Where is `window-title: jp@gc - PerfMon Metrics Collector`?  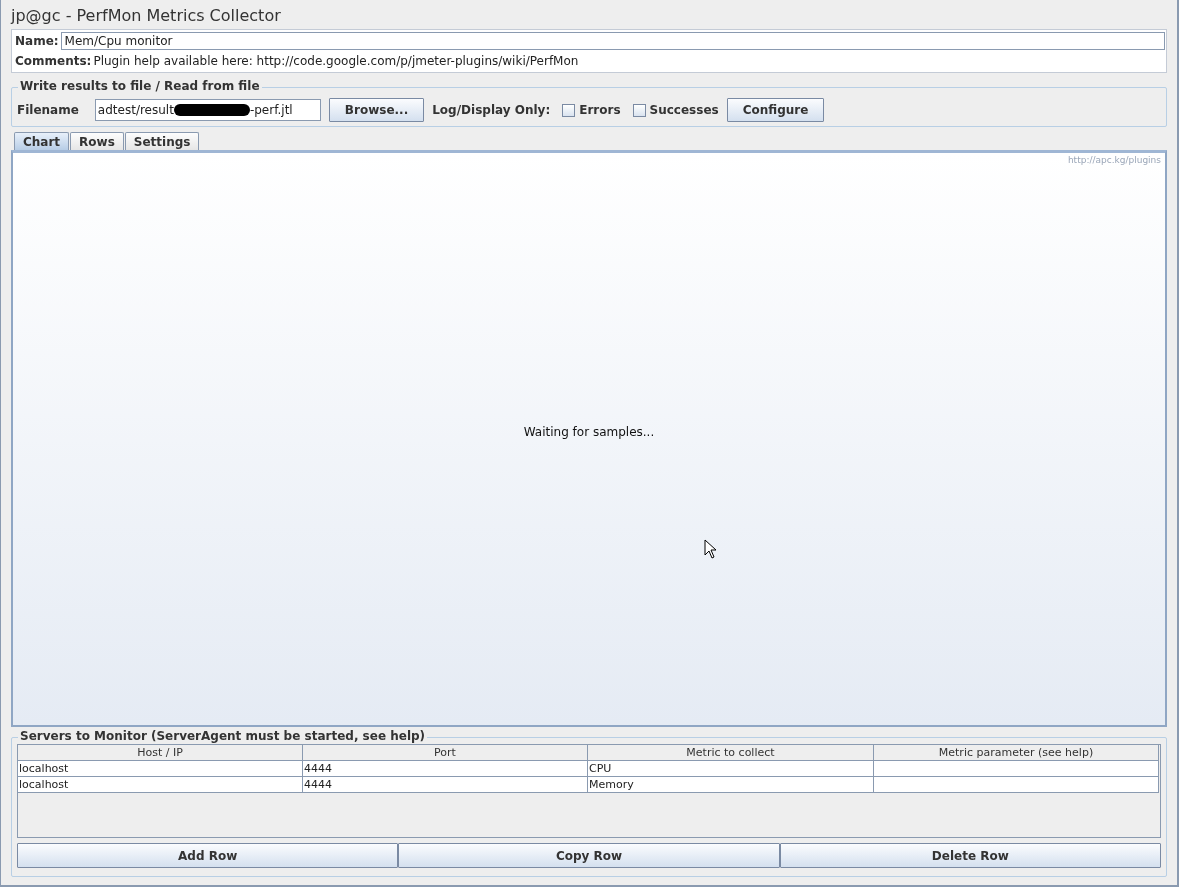
window-title: jp@gc - PerfMon Metrics Collector is located at coordinates (146, 16).